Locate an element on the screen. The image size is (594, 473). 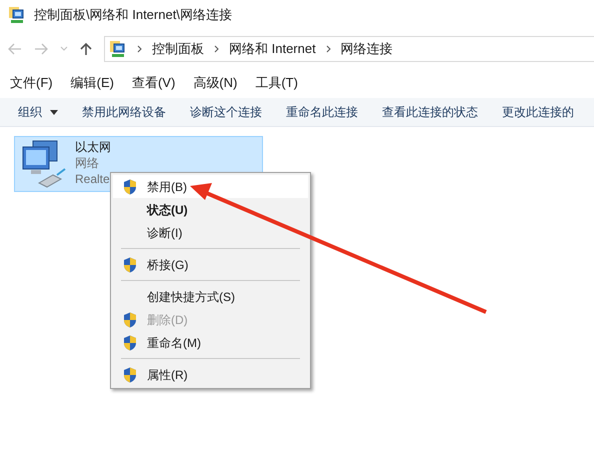
context-menu-item: 状态(U) is located at coordinates (210, 209).